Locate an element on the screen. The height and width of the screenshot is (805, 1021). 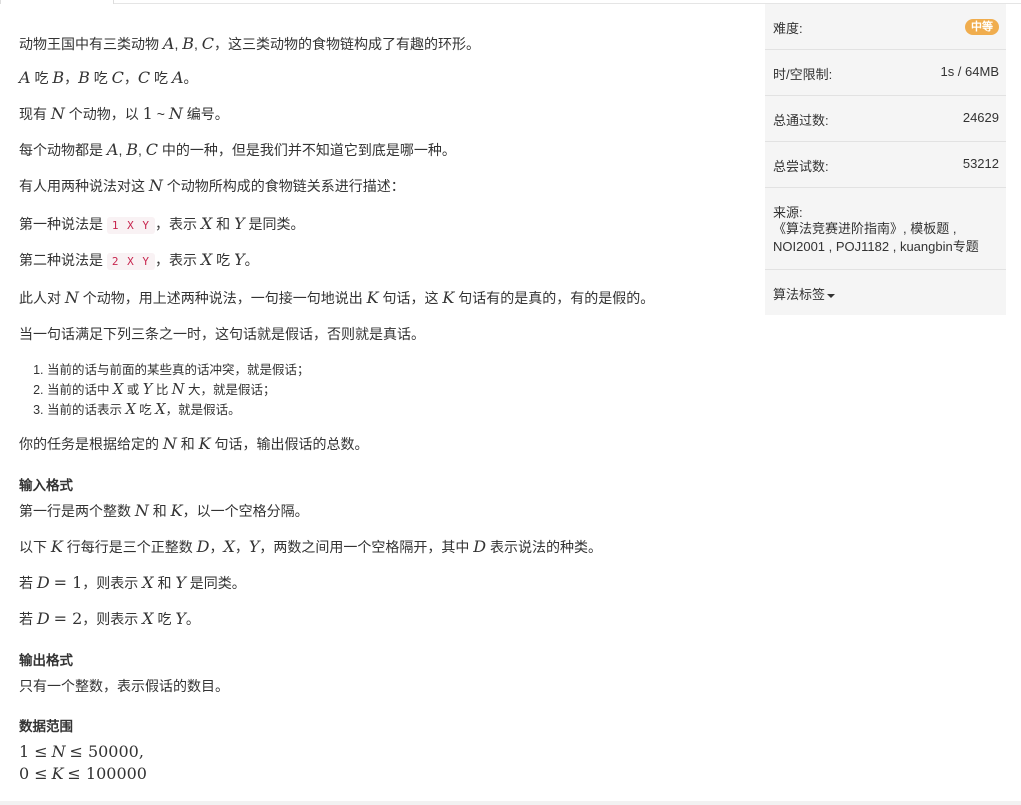
tried-label: 总尝试数: is located at coordinates (801, 166).